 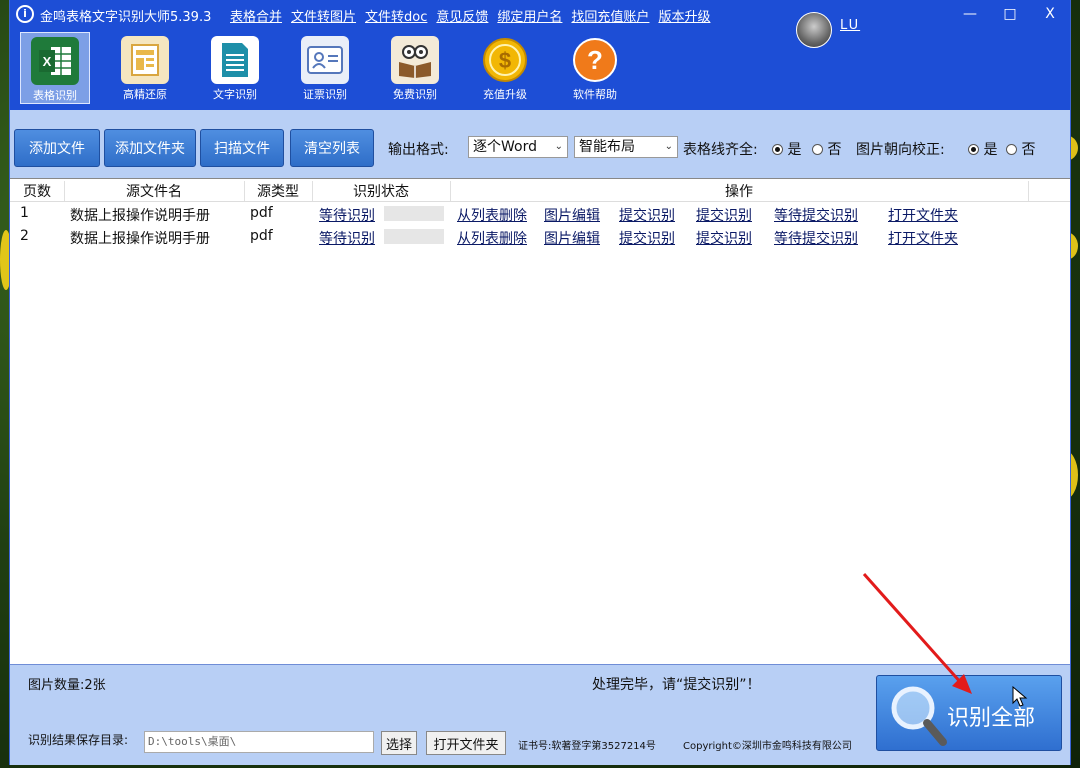 I want to click on menu-file-to-doc: 文件转doc, so click(x=396, y=15).